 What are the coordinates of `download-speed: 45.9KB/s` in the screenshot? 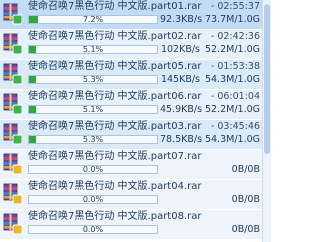 It's located at (181, 109).